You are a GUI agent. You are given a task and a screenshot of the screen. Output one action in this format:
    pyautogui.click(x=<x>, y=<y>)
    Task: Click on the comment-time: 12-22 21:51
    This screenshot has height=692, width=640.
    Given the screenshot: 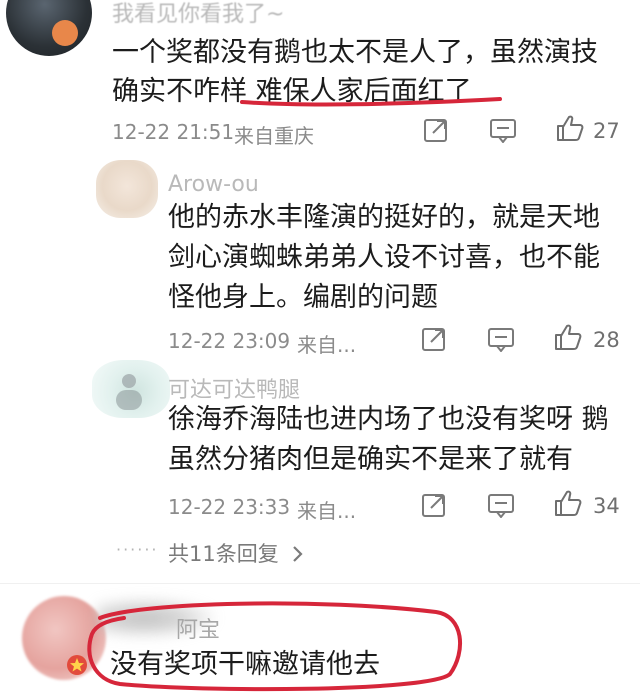 What is the action you would take?
    pyautogui.click(x=173, y=132)
    